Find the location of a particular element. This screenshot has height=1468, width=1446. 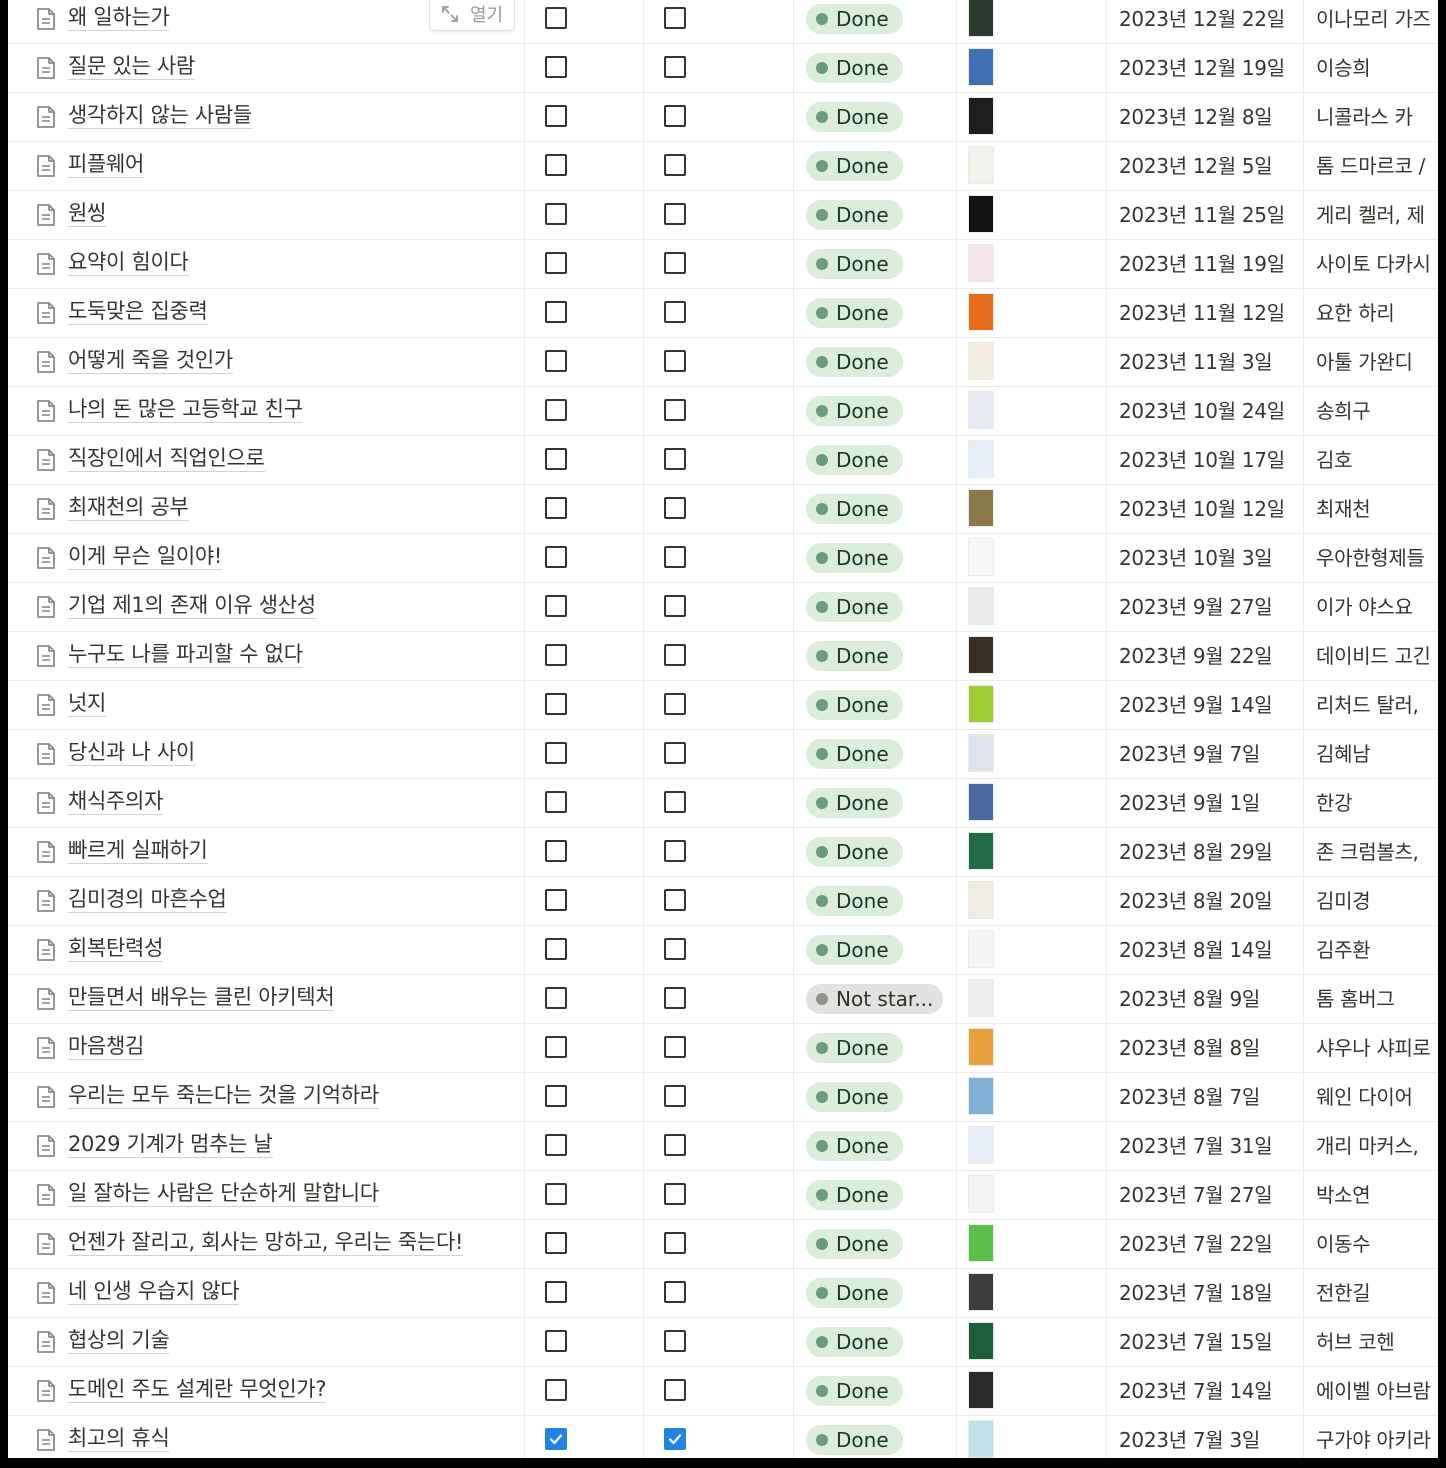

author-cell: 이가 야스요 is located at coordinates (1371, 607).